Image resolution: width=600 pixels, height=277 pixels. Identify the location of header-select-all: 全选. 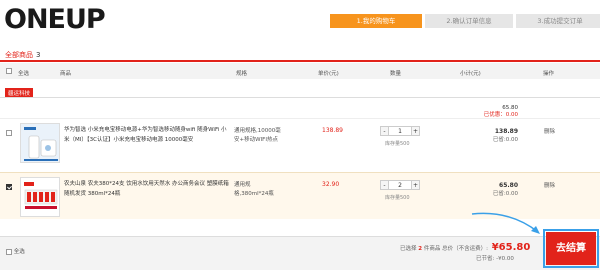
(24, 74).